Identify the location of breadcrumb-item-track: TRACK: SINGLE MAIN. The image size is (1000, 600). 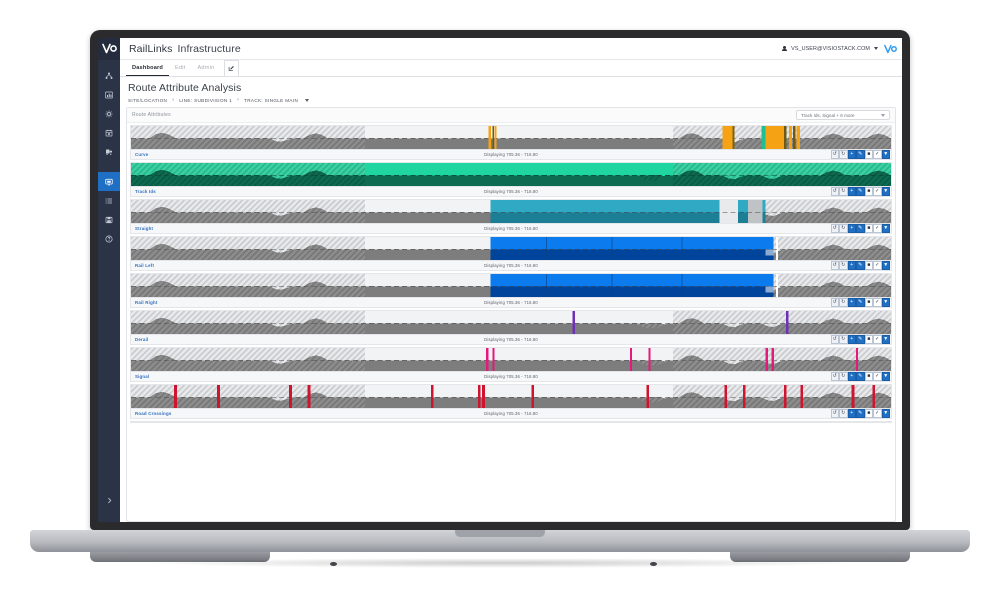
(271, 100).